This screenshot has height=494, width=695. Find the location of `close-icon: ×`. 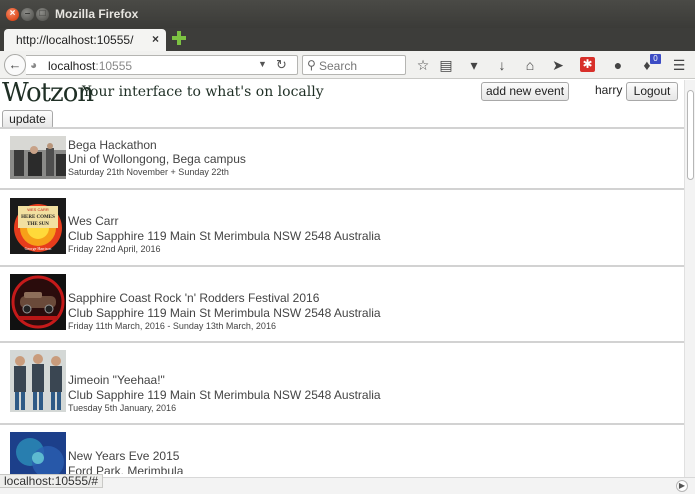

close-icon: × is located at coordinates (12, 13).